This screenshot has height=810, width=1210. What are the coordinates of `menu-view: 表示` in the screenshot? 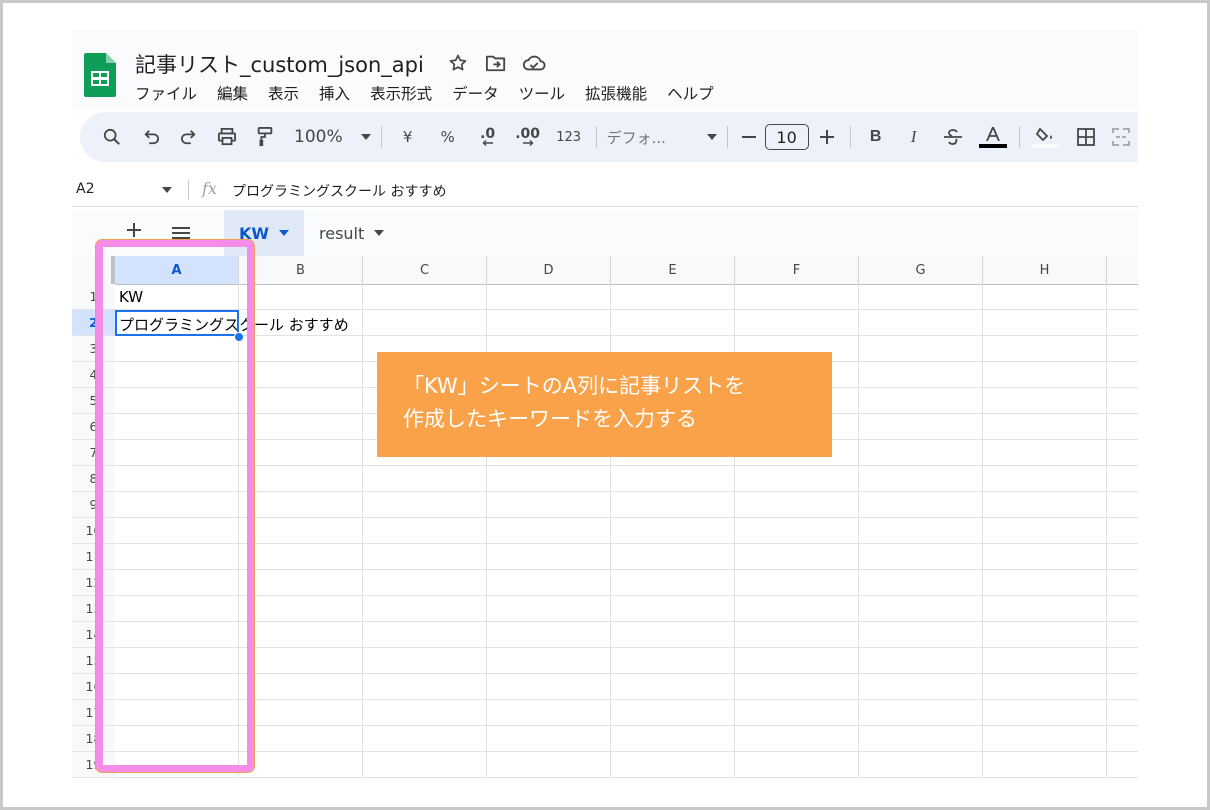 It's located at (283, 93).